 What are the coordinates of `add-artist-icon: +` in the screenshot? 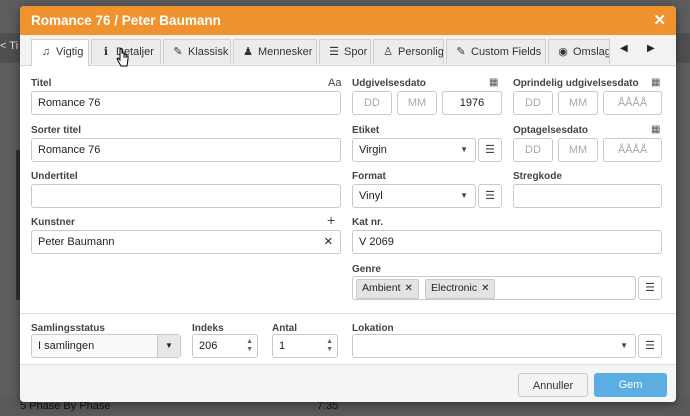 It's located at (331, 220).